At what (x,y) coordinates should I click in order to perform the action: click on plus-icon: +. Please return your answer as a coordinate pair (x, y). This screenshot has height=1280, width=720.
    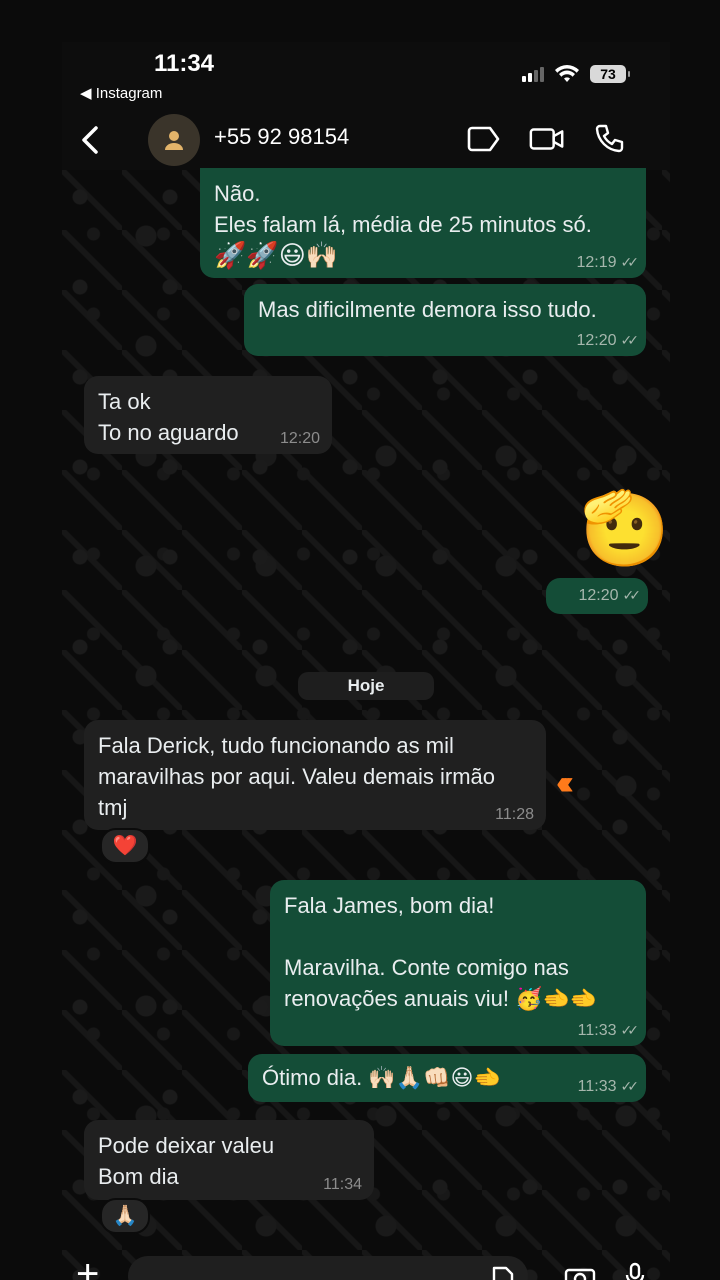
    Looking at the image, I should click on (87, 1267).